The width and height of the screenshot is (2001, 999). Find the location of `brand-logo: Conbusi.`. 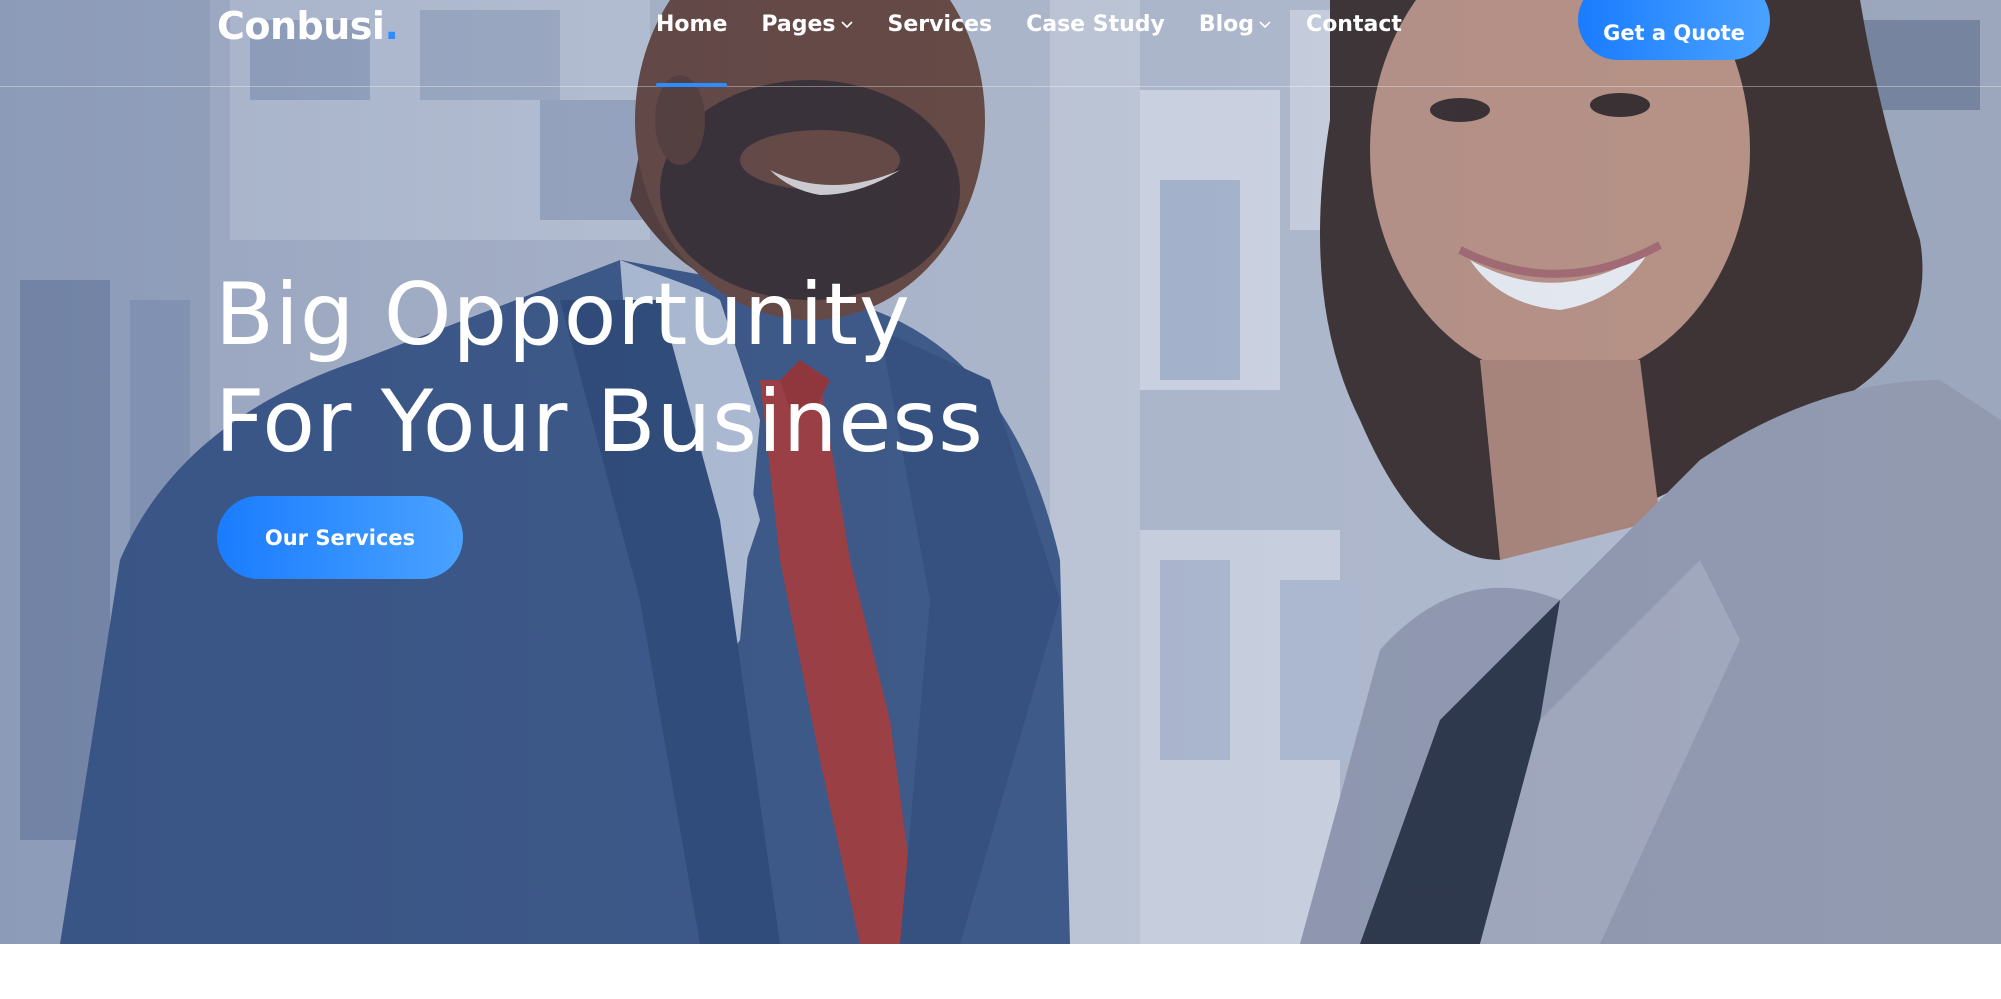

brand-logo: Conbusi. is located at coordinates (308, 26).